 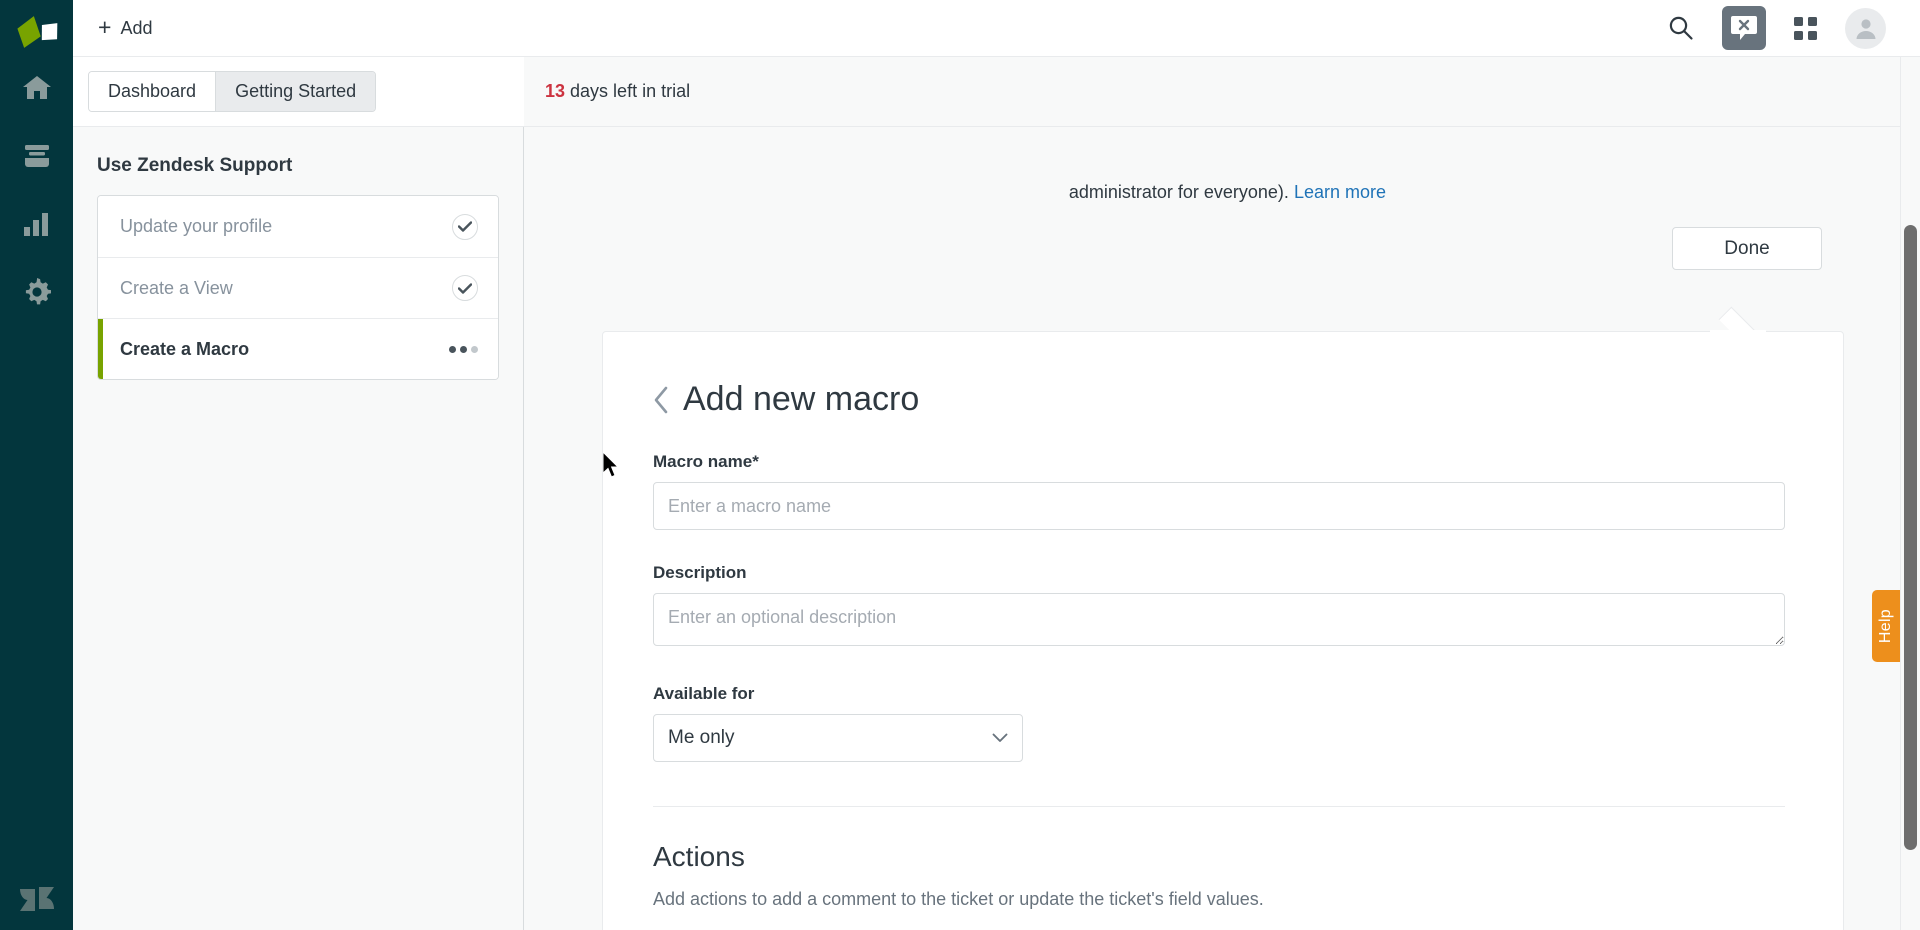 I want to click on zendesk-z-logo, so click(x=36, y=899).